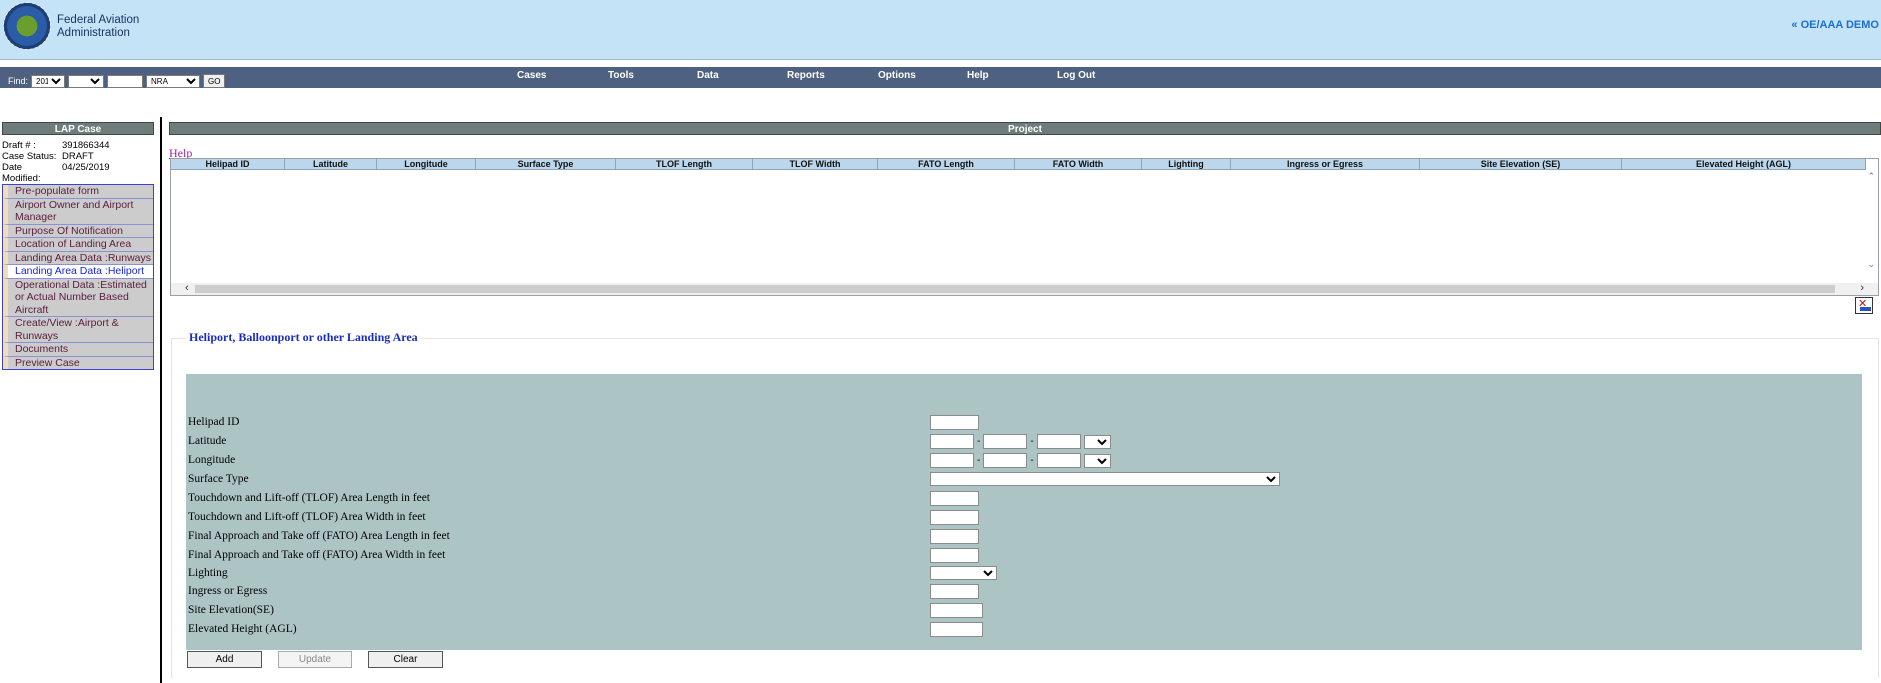 Image resolution: width=1881 pixels, height=683 pixels. Describe the element at coordinates (621, 75) in the screenshot. I see `menu-tools: Tools` at that location.